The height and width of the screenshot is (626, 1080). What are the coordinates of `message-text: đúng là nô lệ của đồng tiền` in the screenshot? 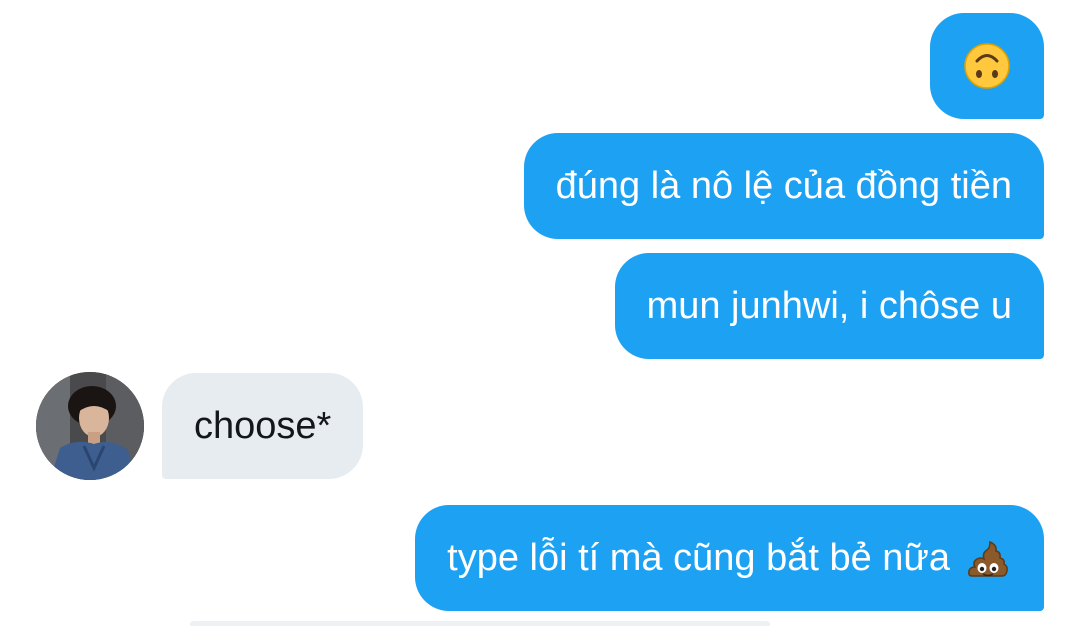 It's located at (783, 186).